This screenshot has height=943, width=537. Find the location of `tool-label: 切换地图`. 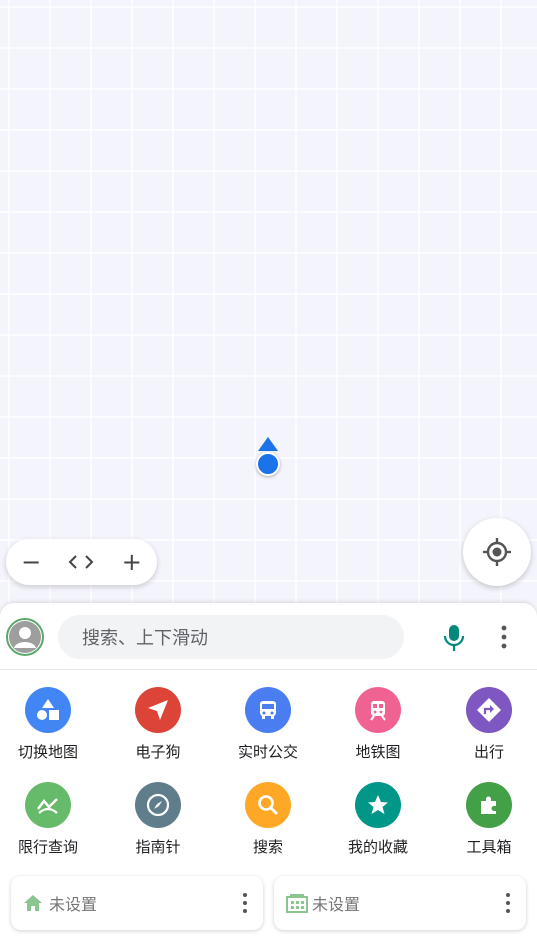

tool-label: 切换地图 is located at coordinates (47, 752).